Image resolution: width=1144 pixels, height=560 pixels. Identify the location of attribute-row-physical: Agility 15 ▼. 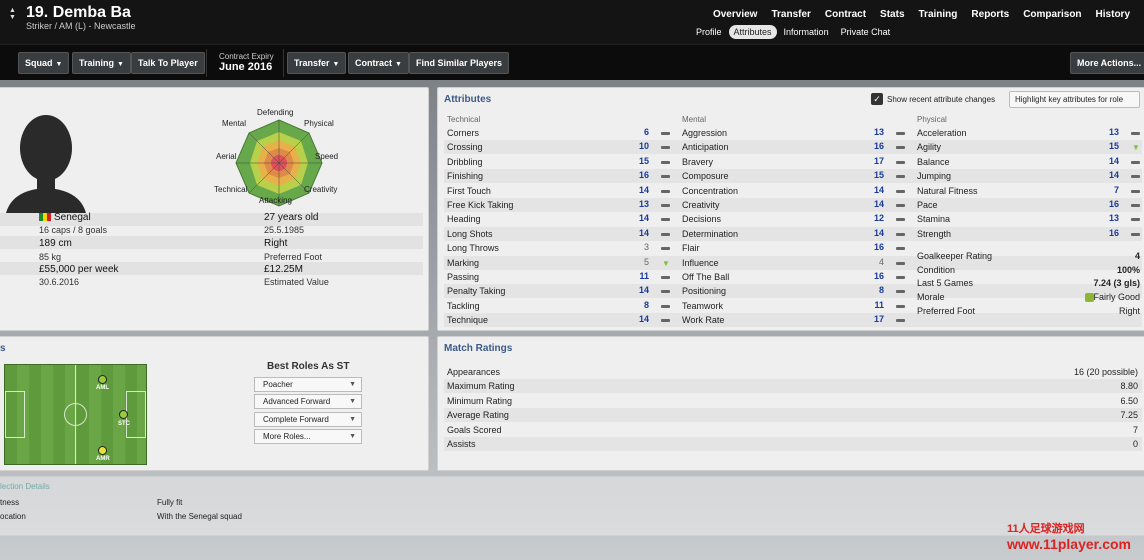
(1028, 147).